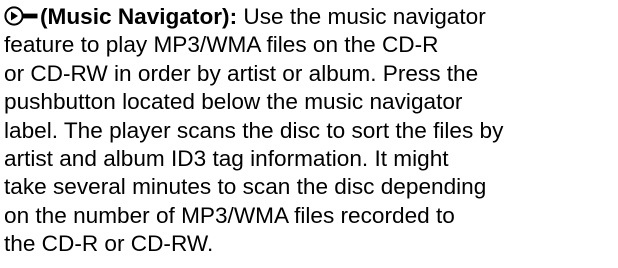 This screenshot has height=268, width=618. I want to click on paragraph-text-1: Use the music navigator, so click(361, 16).